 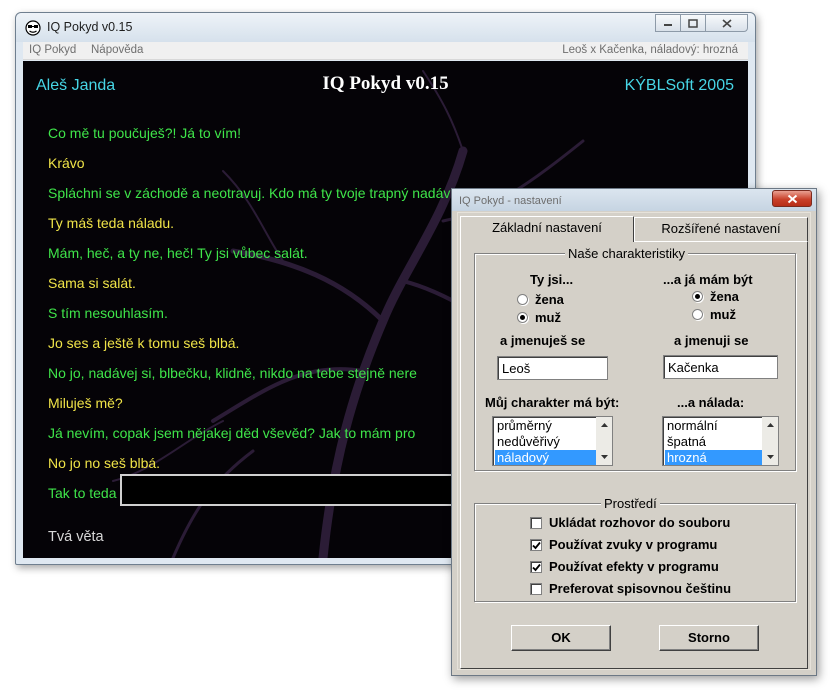 I want to click on my-name-label: a jmenuji se, so click(x=711, y=340).